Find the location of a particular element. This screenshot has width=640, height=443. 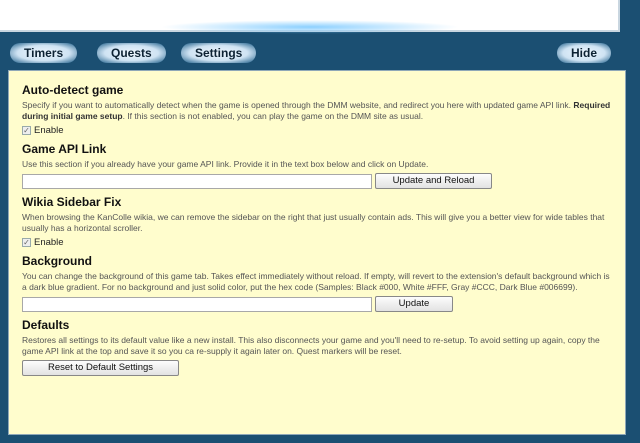

api-link-row: Update and Reload is located at coordinates (317, 181).